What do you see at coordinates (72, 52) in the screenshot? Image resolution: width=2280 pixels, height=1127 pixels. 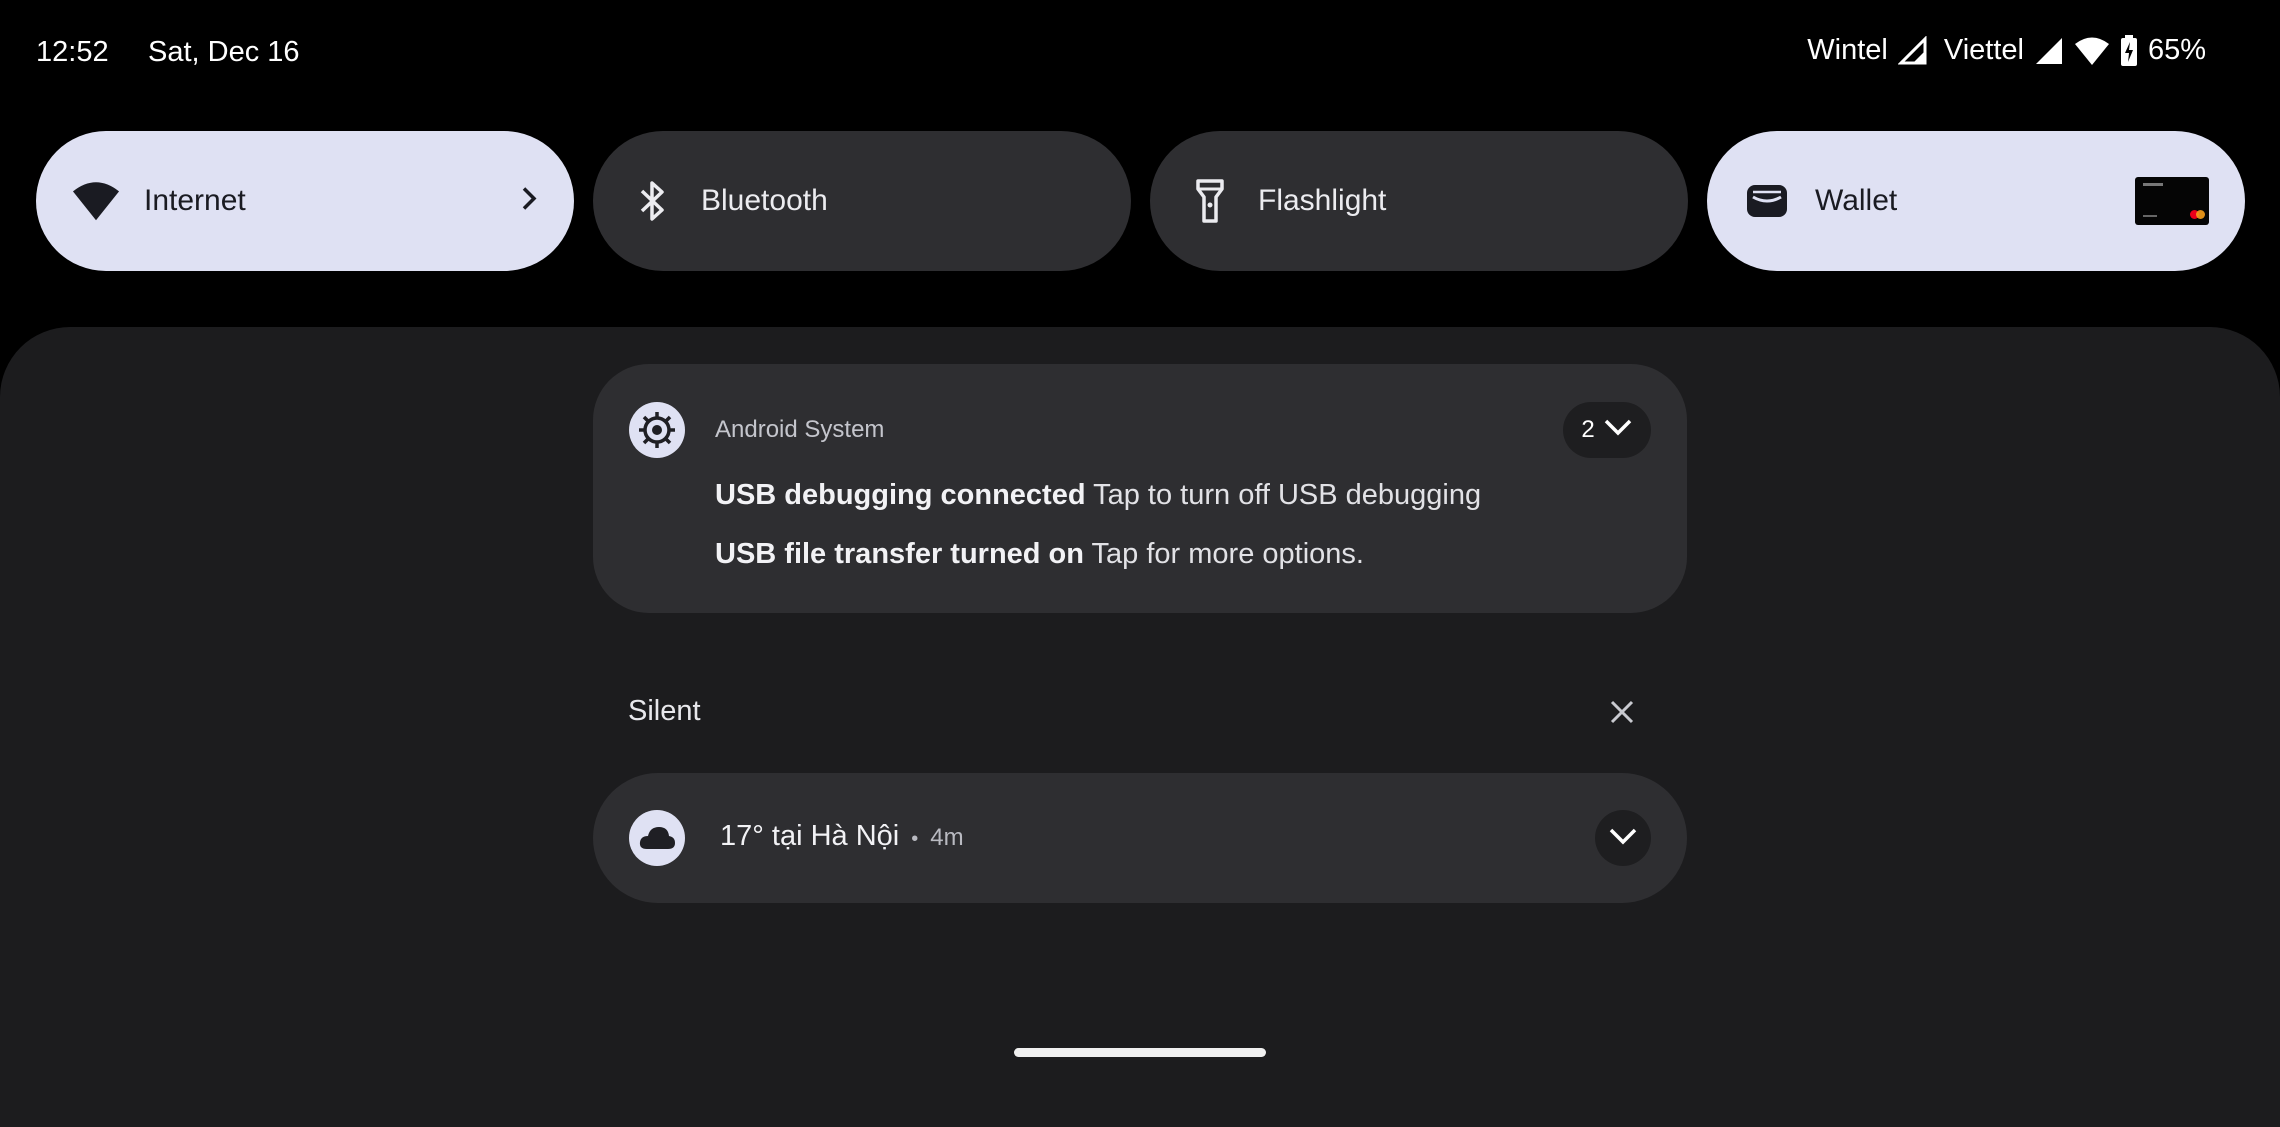 I see `status-time: 12:52` at bounding box center [72, 52].